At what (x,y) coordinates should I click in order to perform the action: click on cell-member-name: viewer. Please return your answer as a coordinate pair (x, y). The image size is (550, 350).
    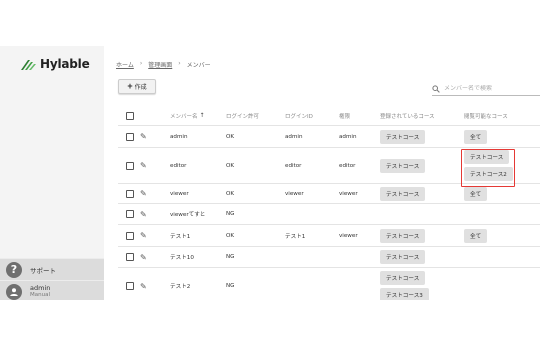
    Looking at the image, I should click on (179, 193).